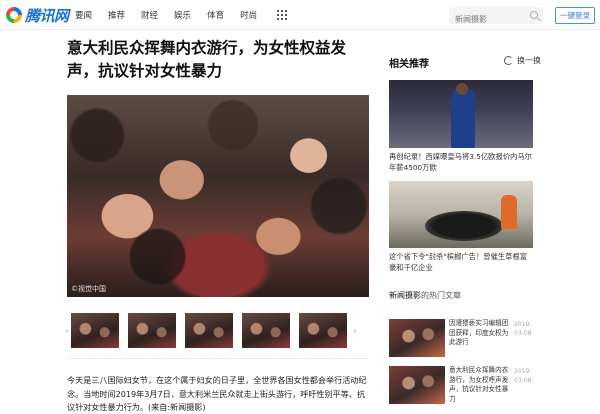 The image size is (600, 414). I want to click on nav-item-finance: 财经, so click(149, 15).